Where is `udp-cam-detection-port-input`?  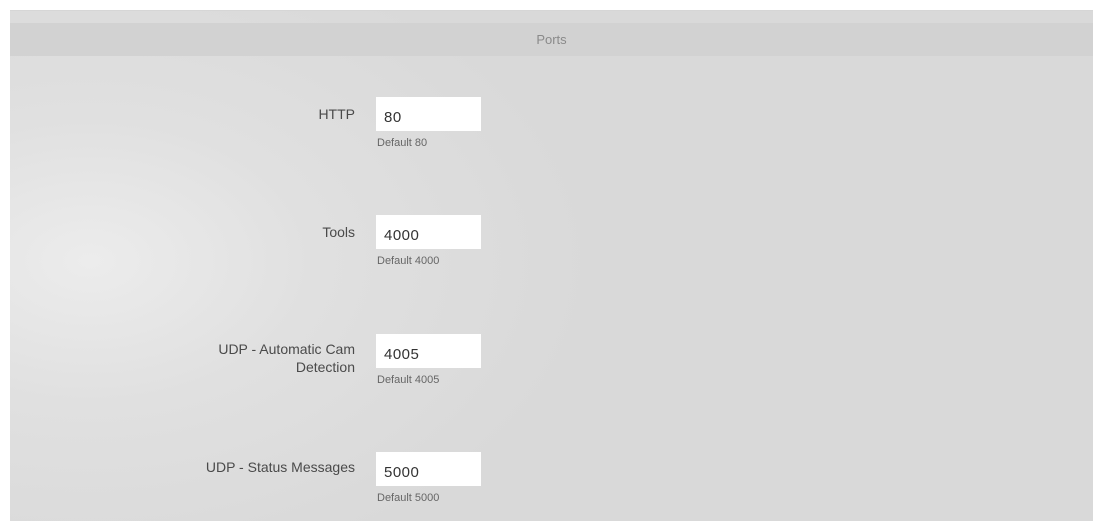
udp-cam-detection-port-input is located at coordinates (428, 351).